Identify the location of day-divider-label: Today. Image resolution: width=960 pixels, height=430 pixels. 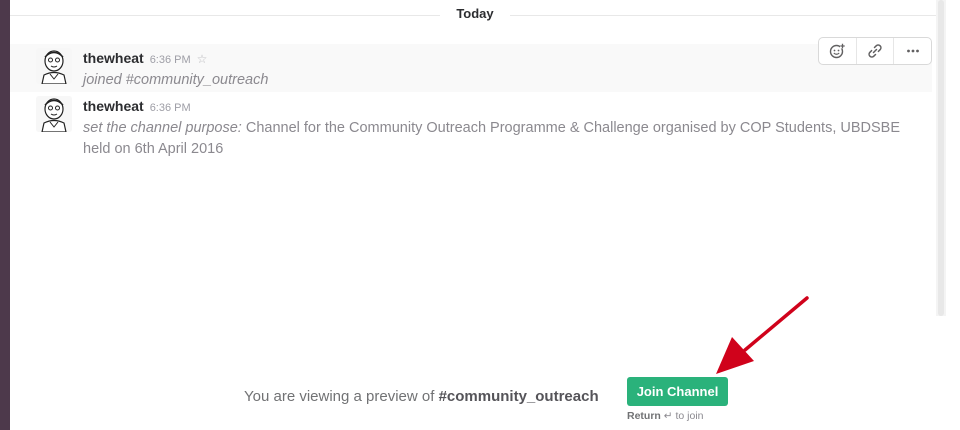
(475, 13).